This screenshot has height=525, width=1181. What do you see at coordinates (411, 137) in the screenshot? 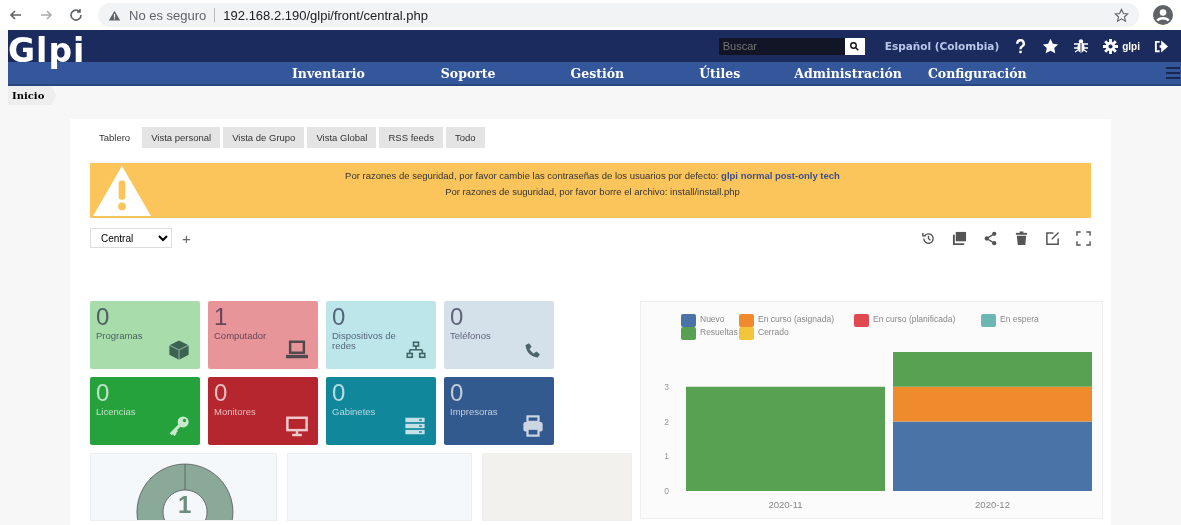
I see `tab: RSS feeds` at bounding box center [411, 137].